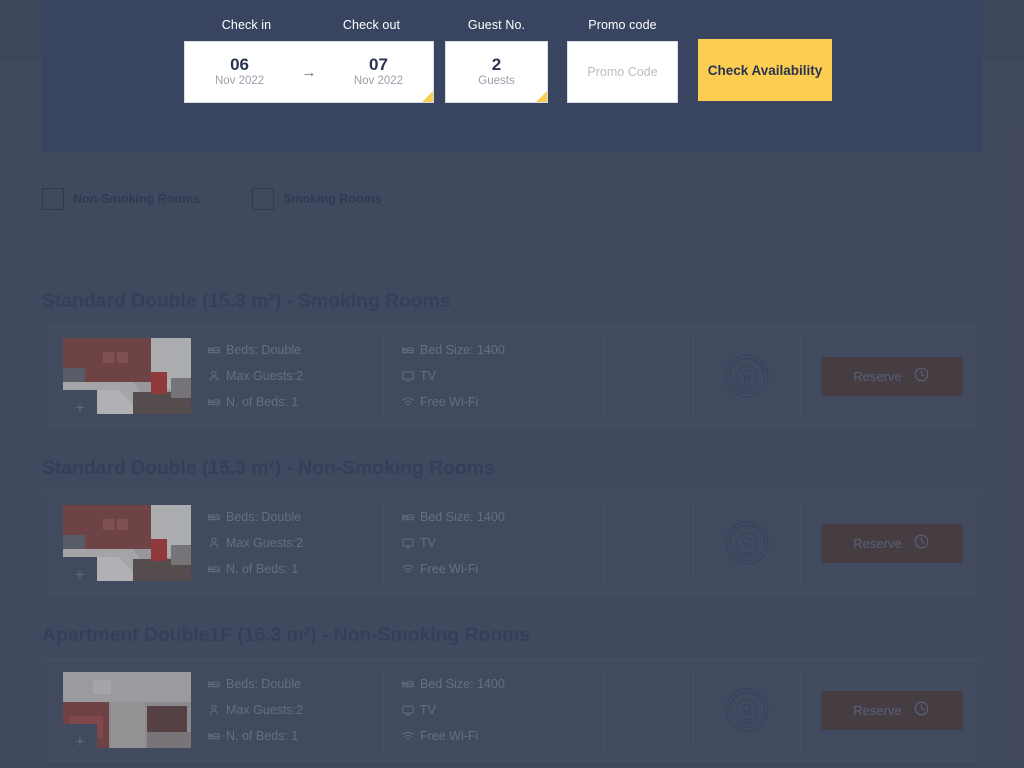 The width and height of the screenshot is (1024, 768). Describe the element at coordinates (410, 376) in the screenshot. I see `tv-icon` at that location.